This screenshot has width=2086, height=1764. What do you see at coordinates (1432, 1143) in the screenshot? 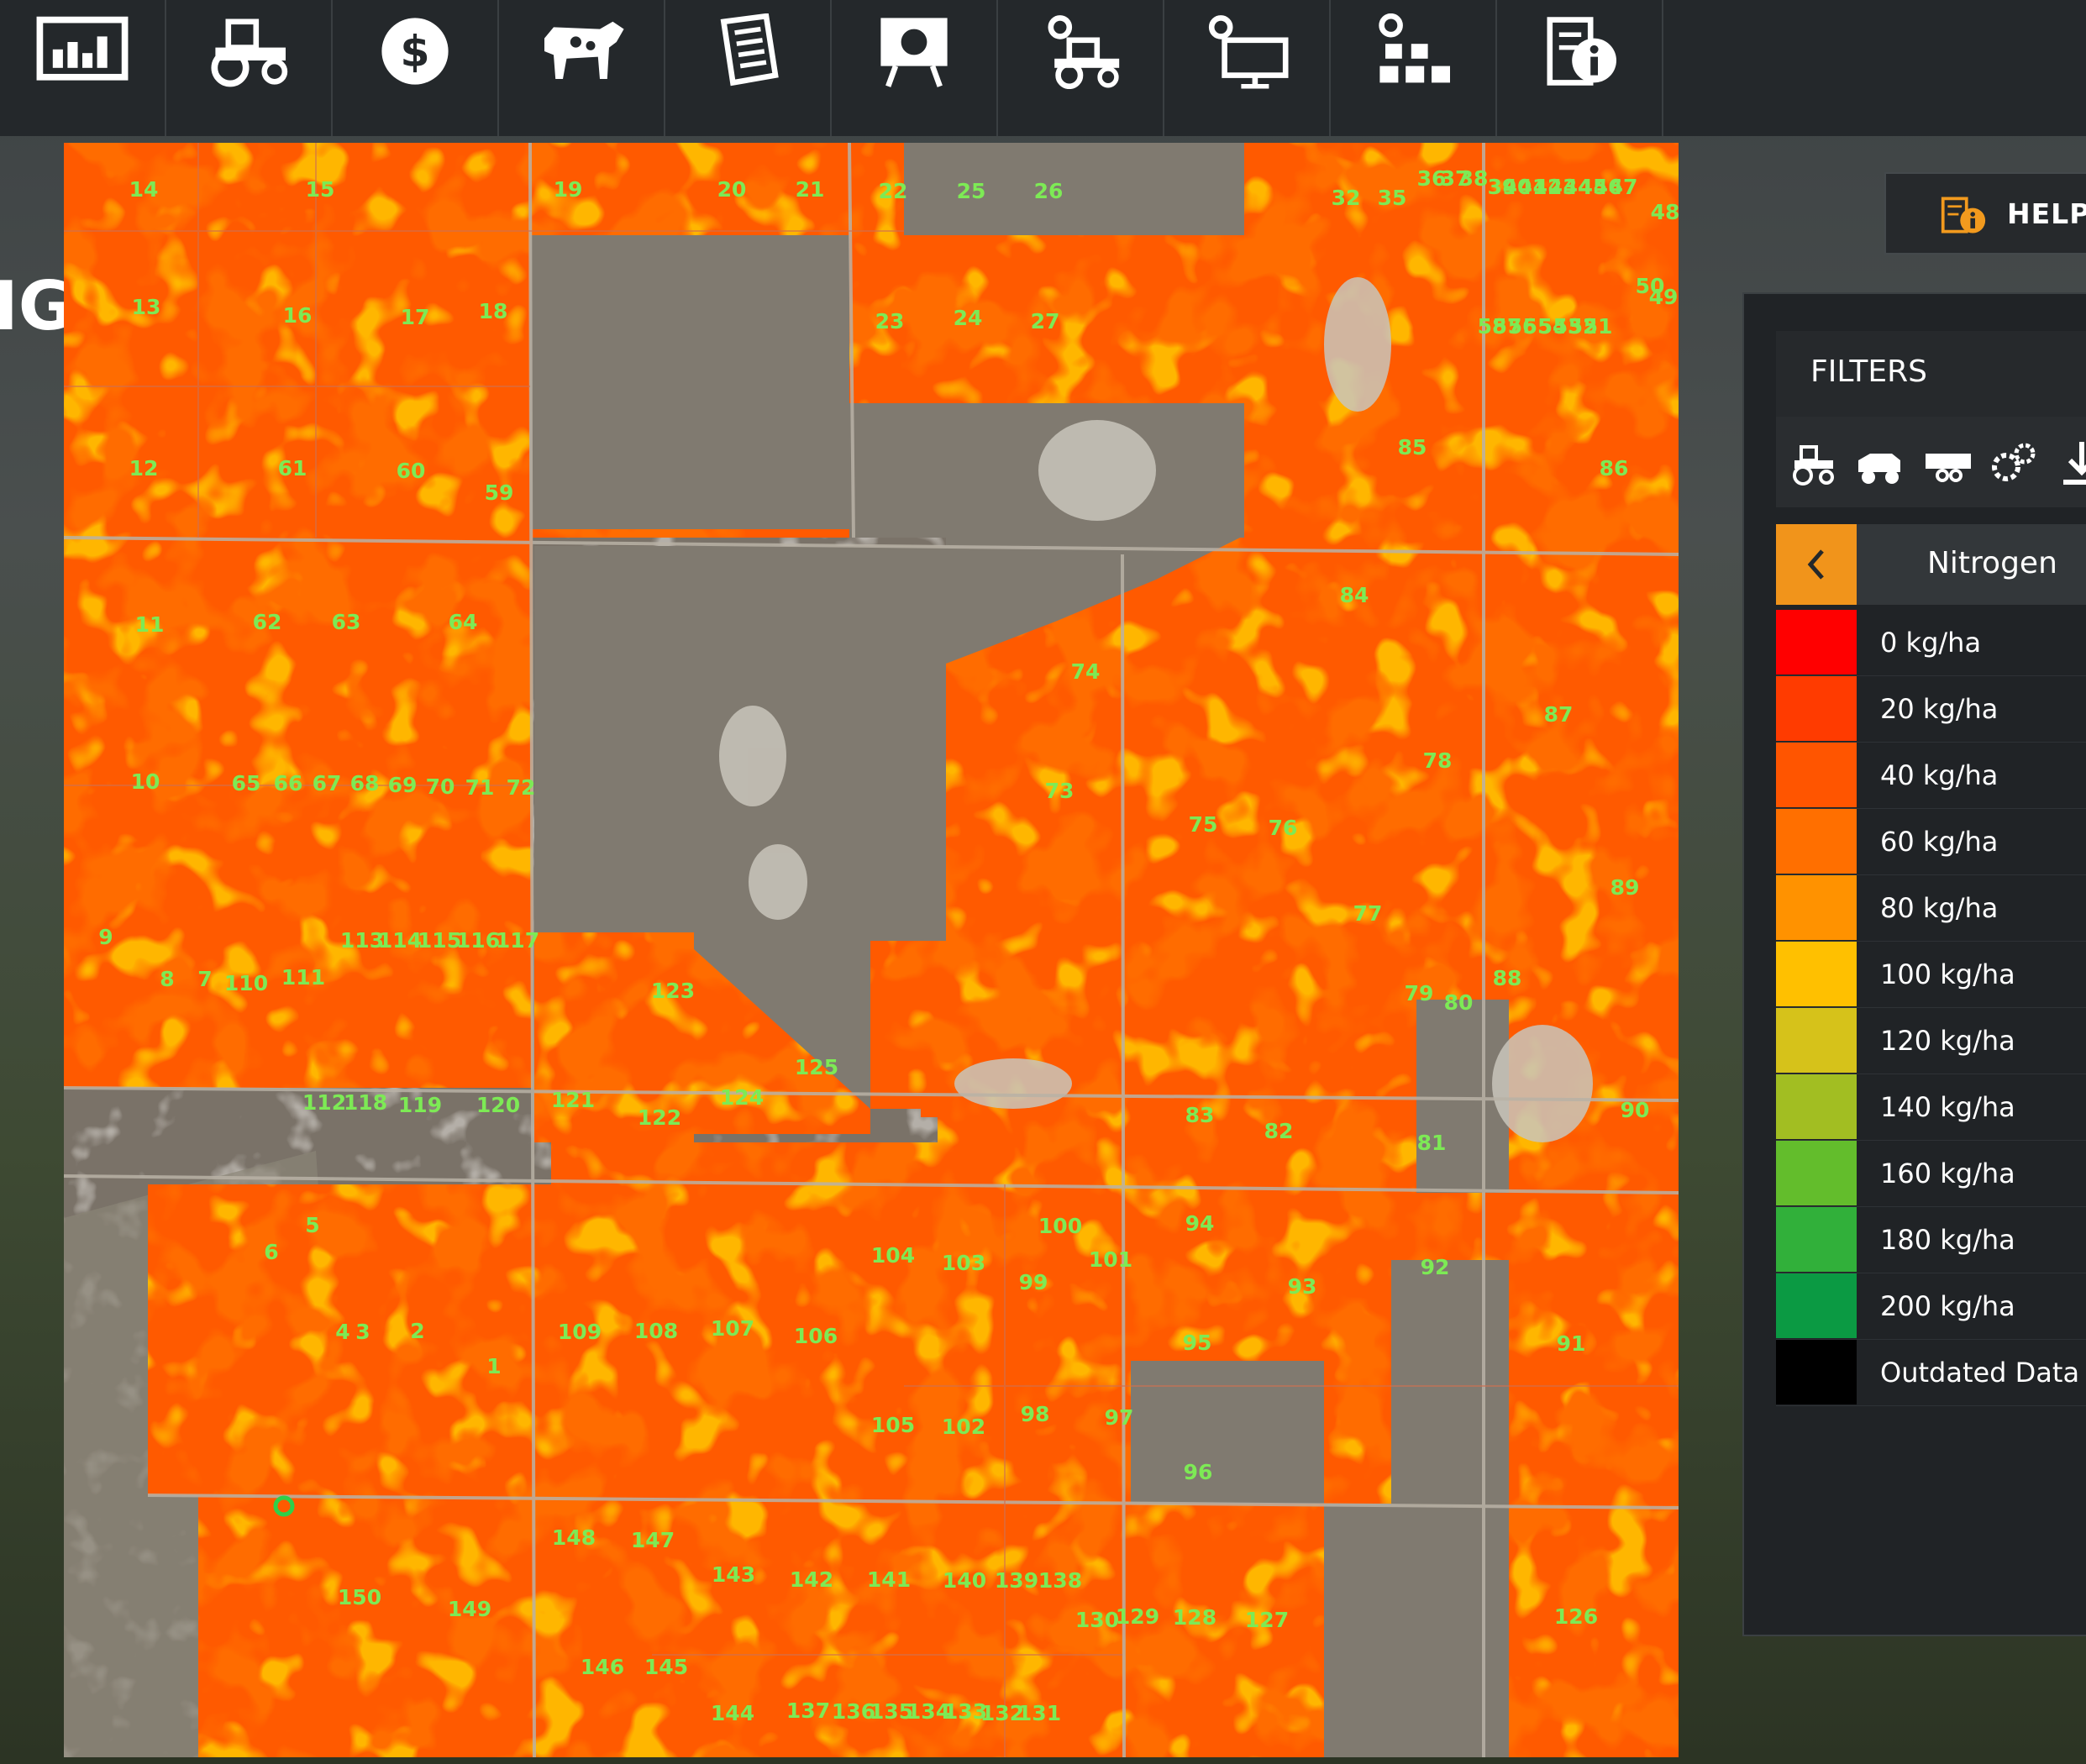
I see `field-label: 81` at bounding box center [1432, 1143].